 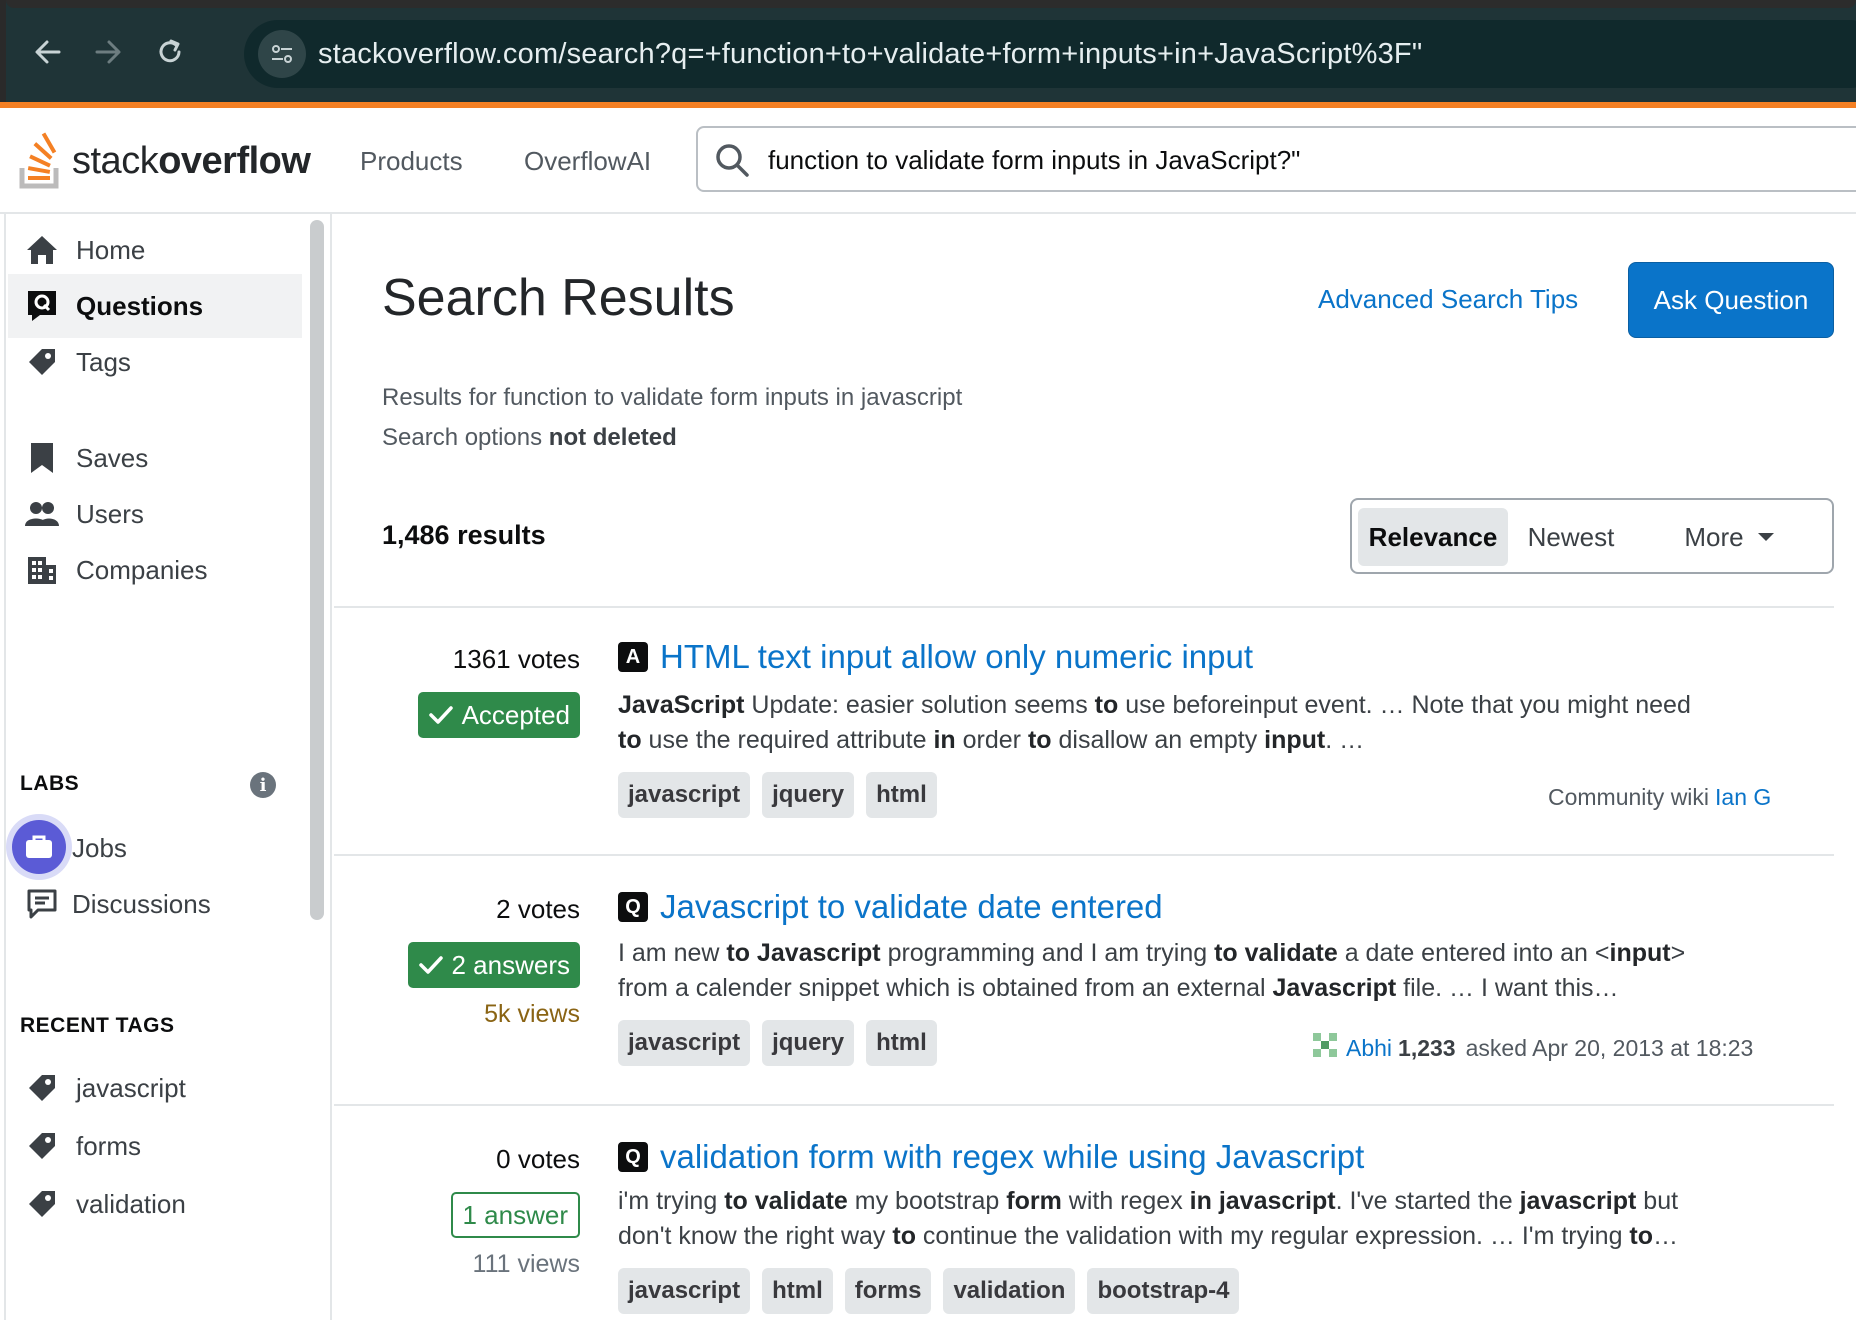 I want to click on sidebar-scrollbar, so click(x=317, y=570).